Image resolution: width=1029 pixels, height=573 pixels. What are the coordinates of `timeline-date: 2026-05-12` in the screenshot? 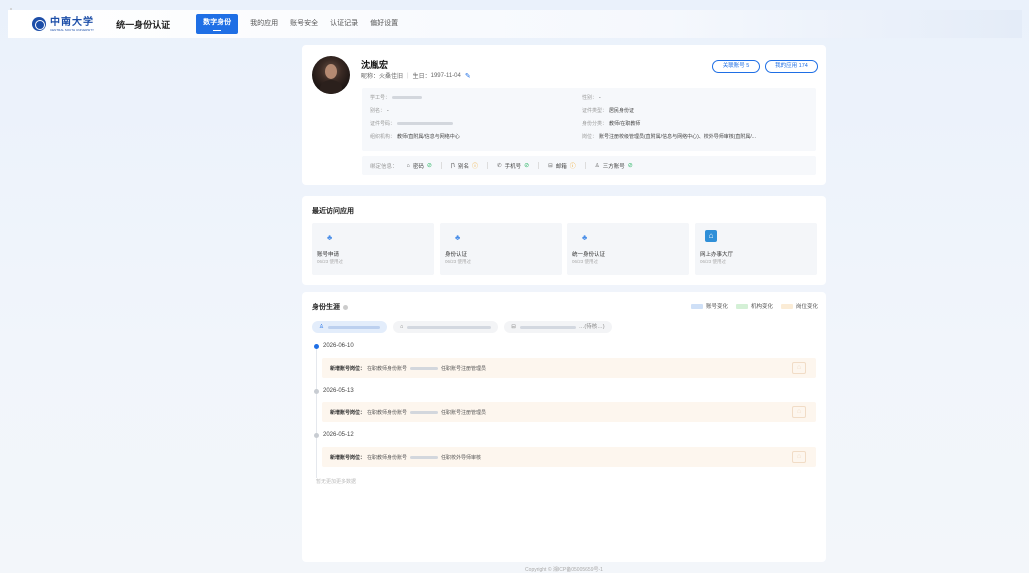 It's located at (338, 435).